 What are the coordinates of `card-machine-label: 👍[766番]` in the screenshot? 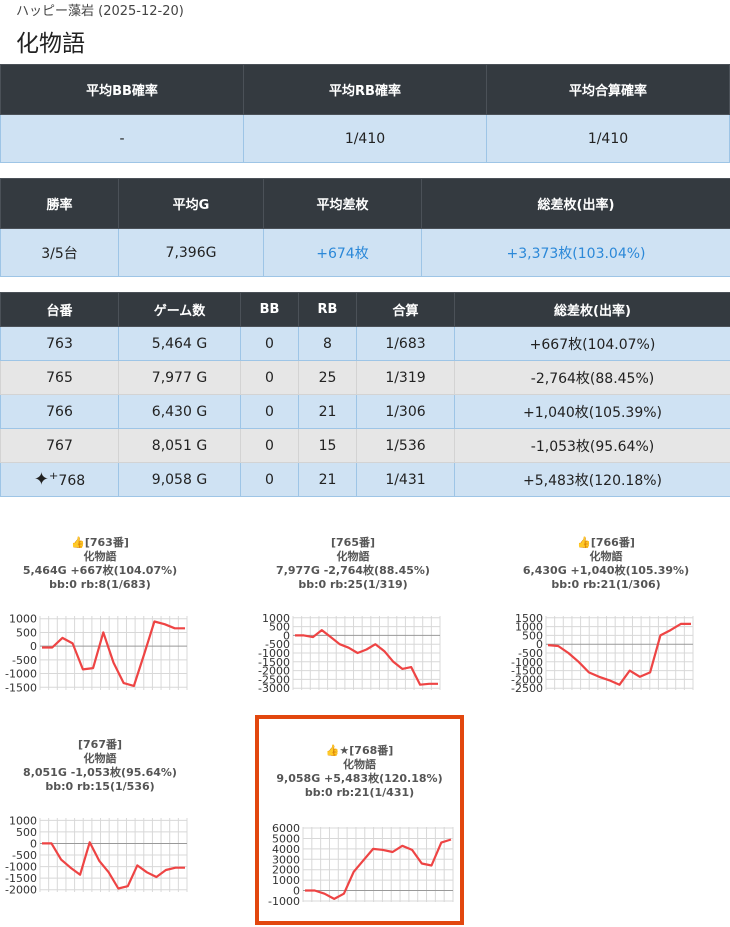 It's located at (606, 542).